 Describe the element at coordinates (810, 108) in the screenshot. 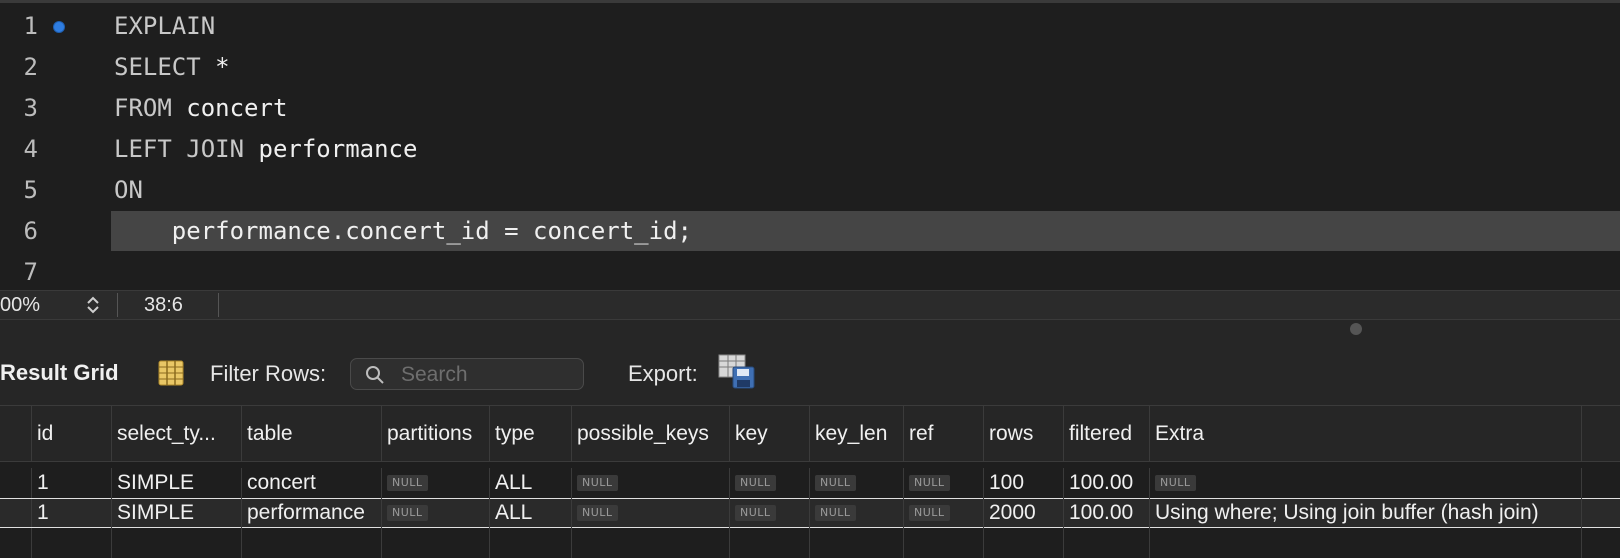

I see `editor-line: 3 FROM concert` at that location.